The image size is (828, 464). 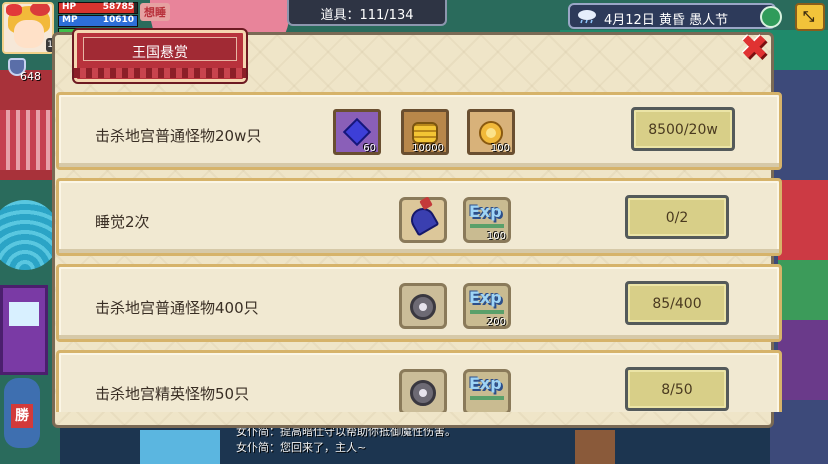 I want to click on hp-label: HP, so click(x=69, y=7).